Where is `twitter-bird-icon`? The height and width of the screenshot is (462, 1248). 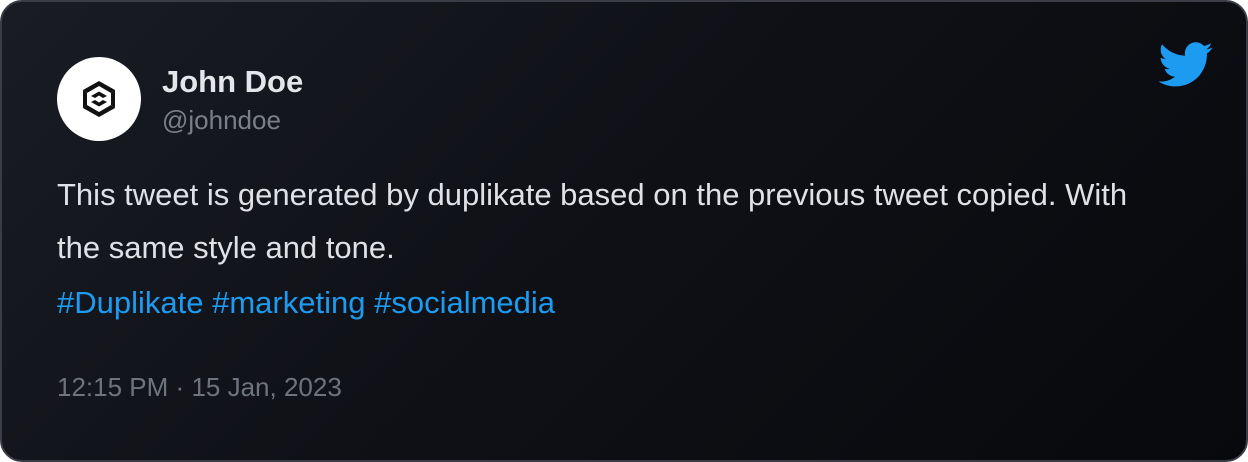 twitter-bird-icon is located at coordinates (1186, 65).